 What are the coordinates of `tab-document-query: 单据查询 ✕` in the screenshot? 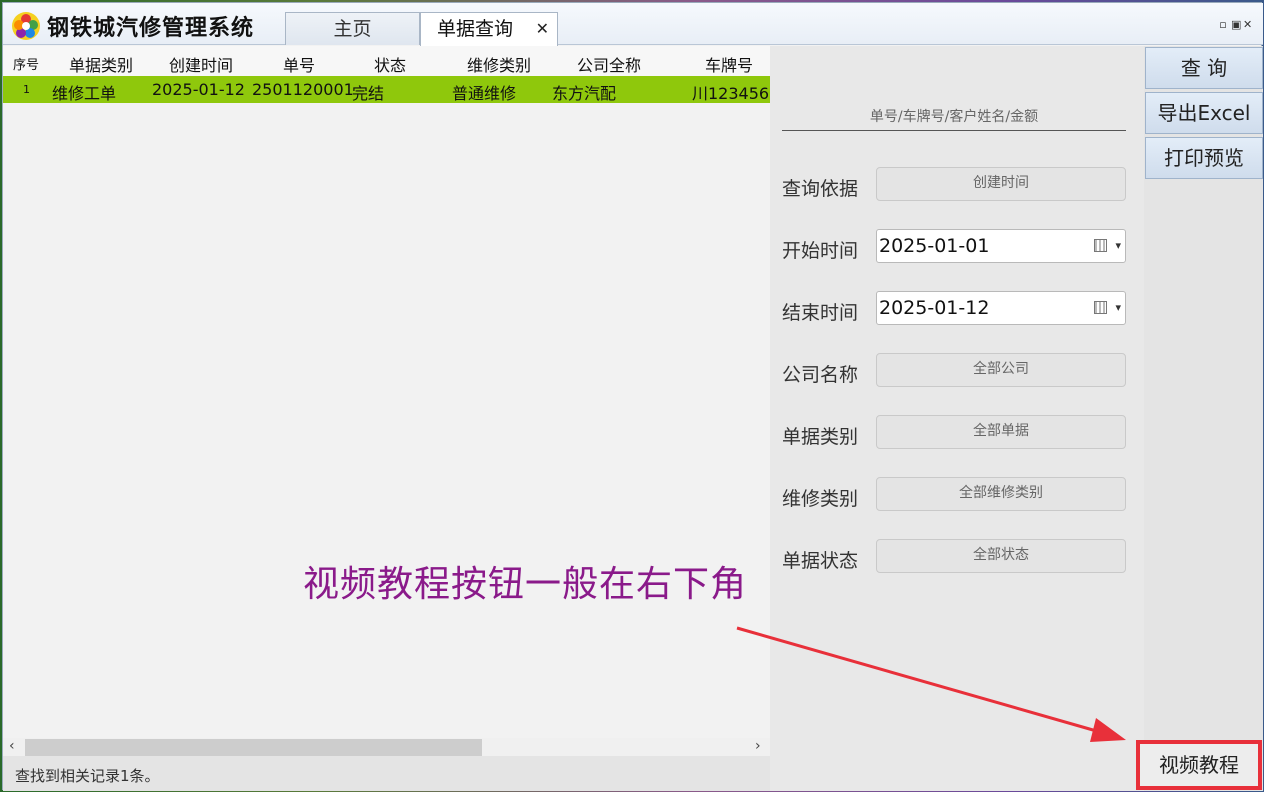 It's located at (489, 29).